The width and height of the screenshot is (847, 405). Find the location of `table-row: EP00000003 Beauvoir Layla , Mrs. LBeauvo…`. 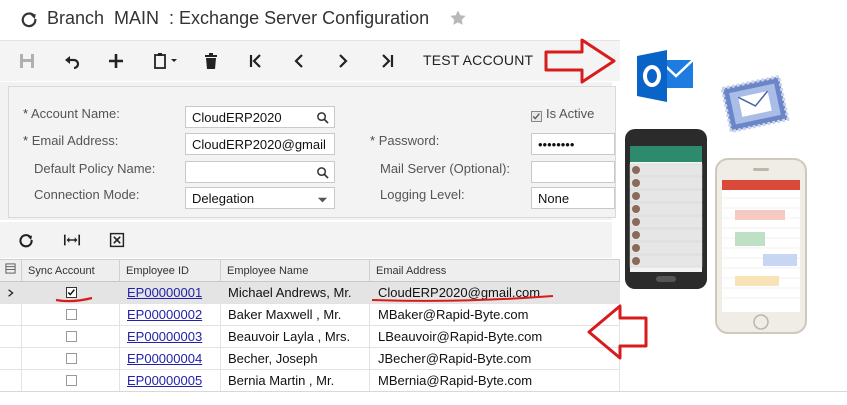

table-row: EP00000003 Beauvoir Layla , Mrs. LBeauvo… is located at coordinates (310, 337).